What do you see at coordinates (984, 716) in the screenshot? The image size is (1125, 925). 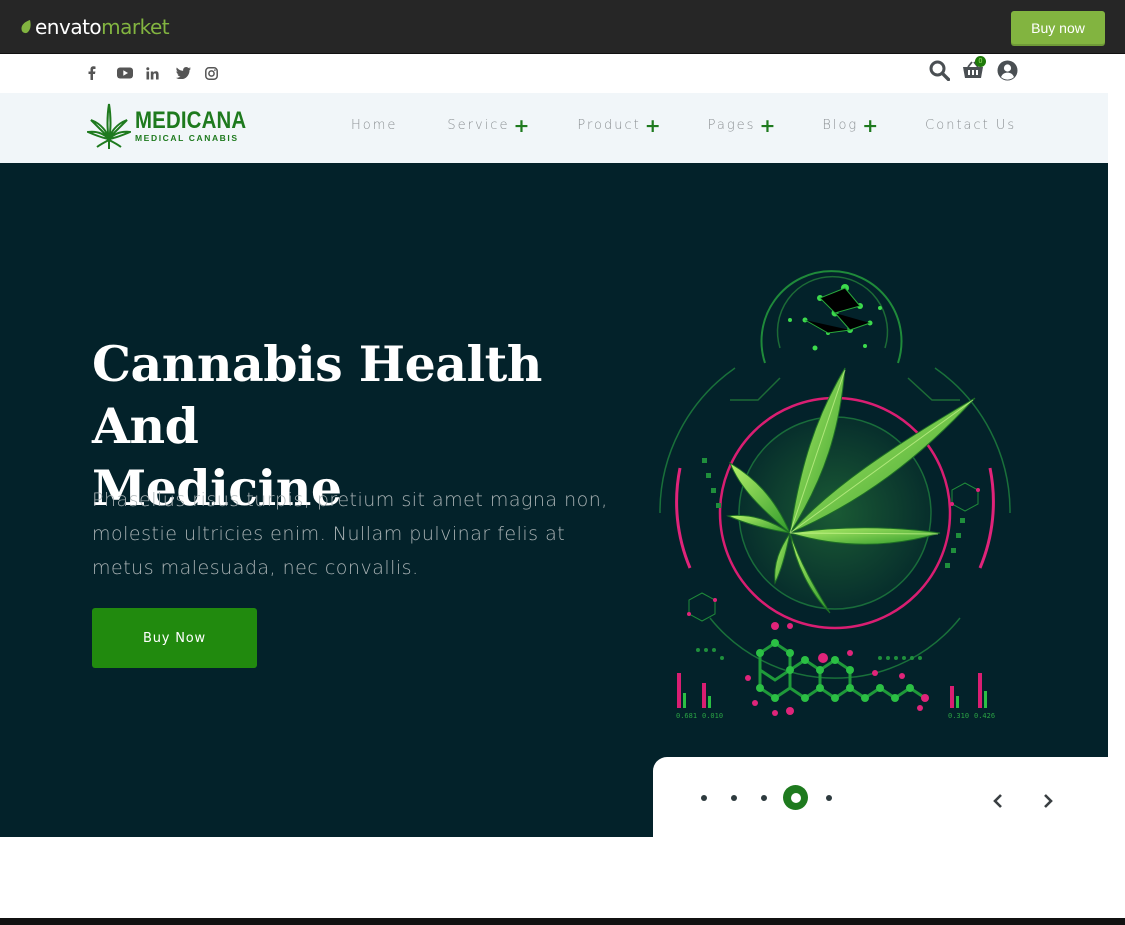 I see `art-label-4: 0.426` at bounding box center [984, 716].